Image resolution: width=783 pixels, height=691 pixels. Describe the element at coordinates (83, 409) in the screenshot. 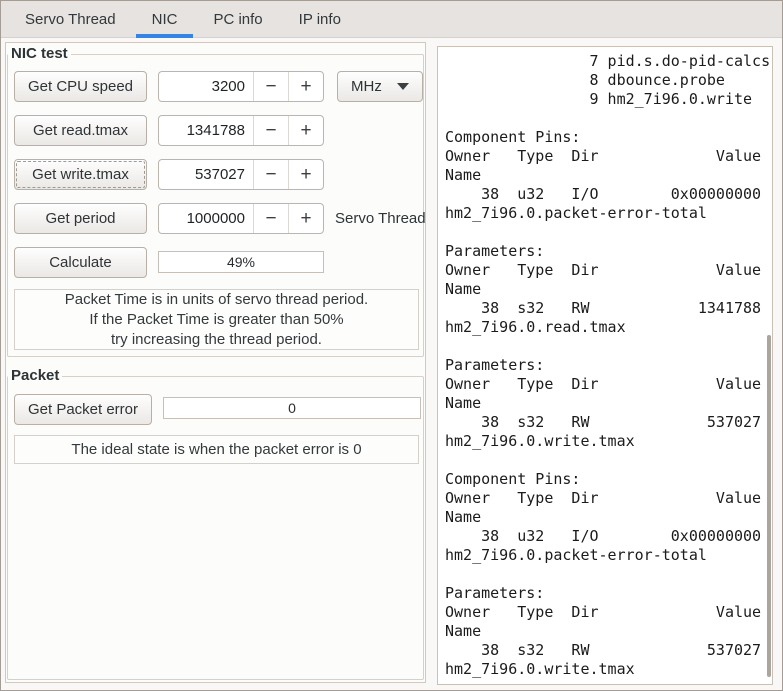

I see `get-packet-error-button: Get Packet error` at that location.